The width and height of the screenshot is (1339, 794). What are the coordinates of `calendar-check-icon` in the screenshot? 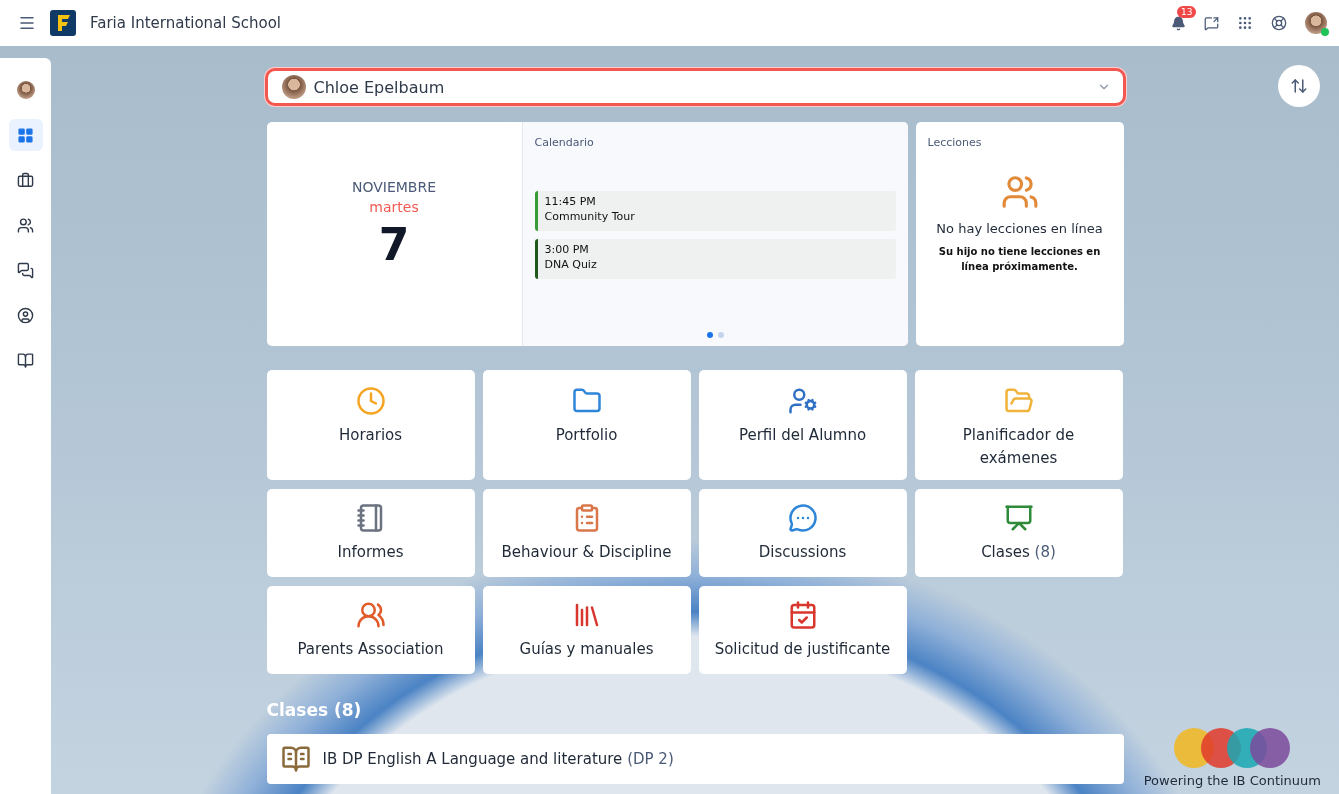 It's located at (802, 614).